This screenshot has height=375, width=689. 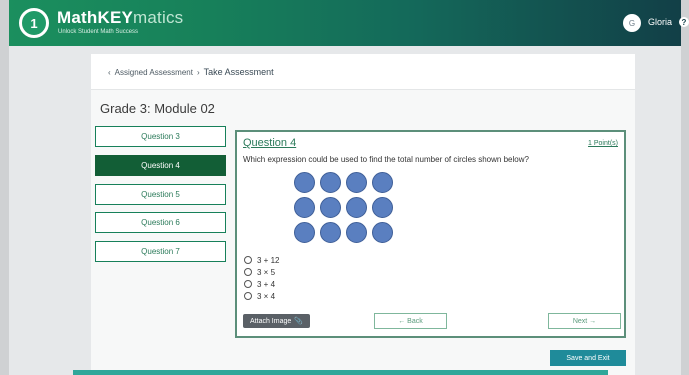 What do you see at coordinates (160, 194) in the screenshot?
I see `question-nav-item: Question 5` at bounding box center [160, 194].